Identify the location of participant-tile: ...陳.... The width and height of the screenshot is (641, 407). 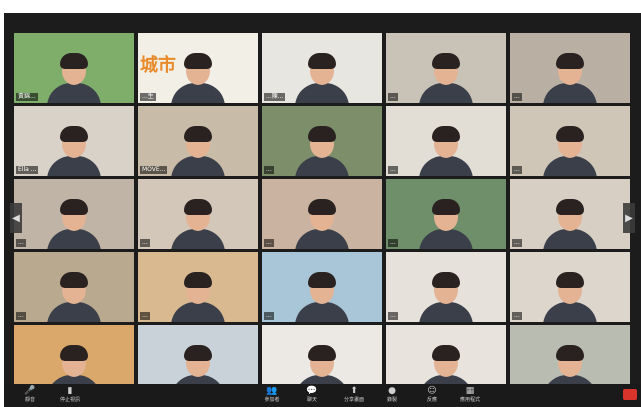
(322, 68).